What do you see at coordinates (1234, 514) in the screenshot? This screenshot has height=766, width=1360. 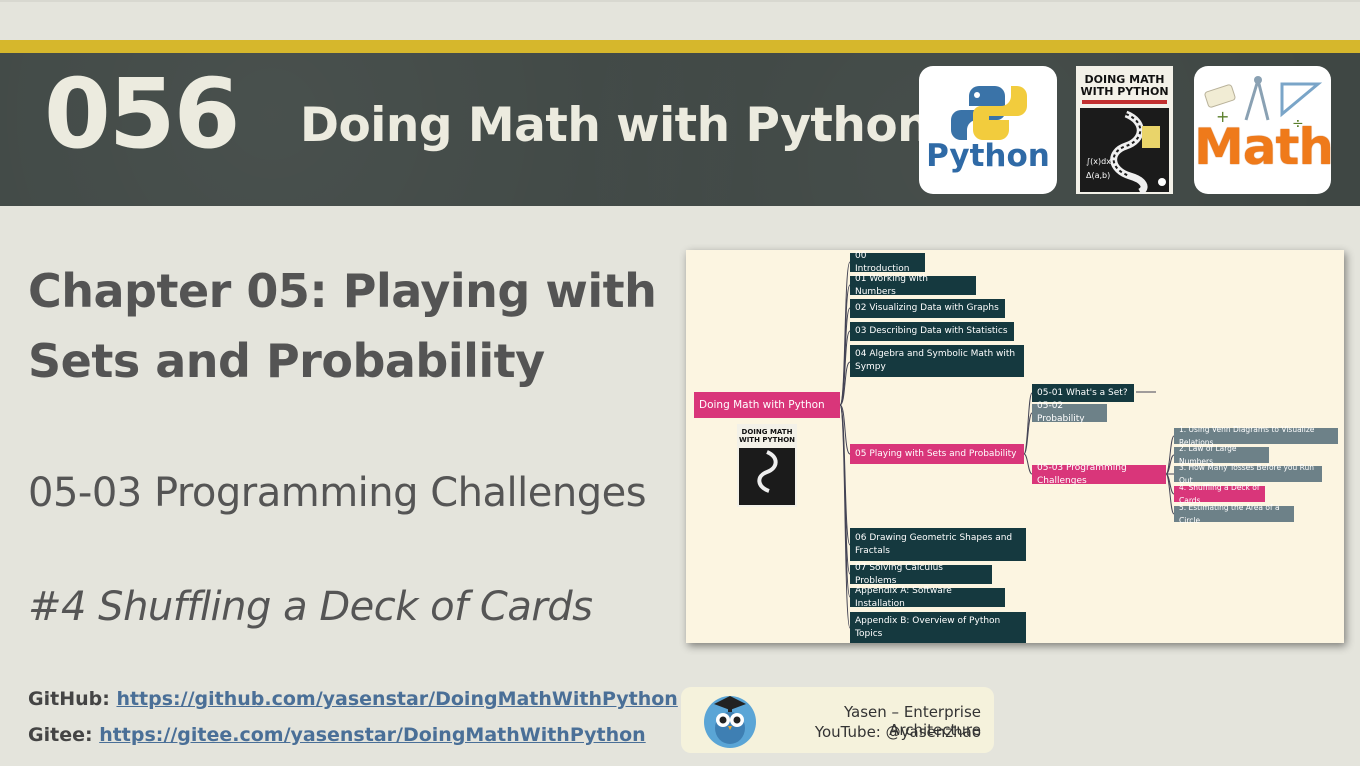 I see `challenge-node: 5. Estimating the Area of a Circle` at bounding box center [1234, 514].